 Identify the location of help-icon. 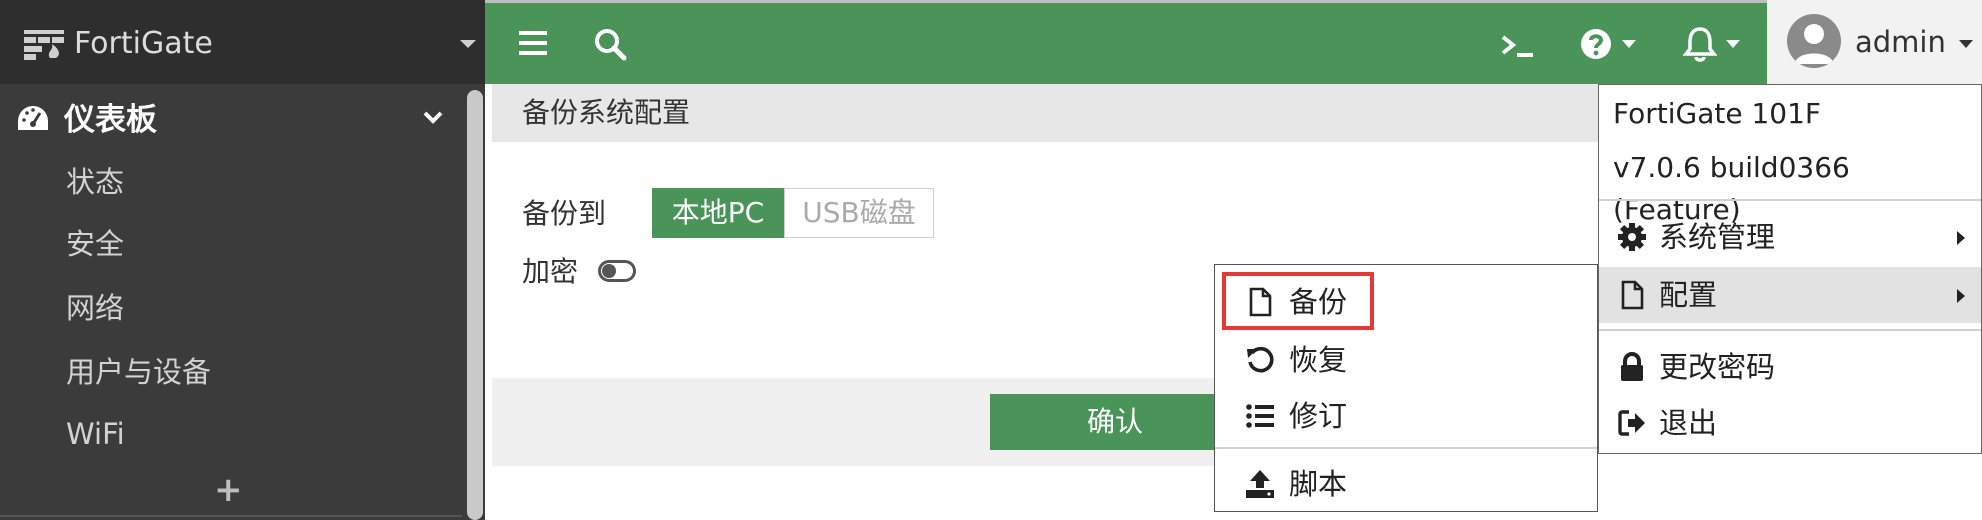
(1596, 44).